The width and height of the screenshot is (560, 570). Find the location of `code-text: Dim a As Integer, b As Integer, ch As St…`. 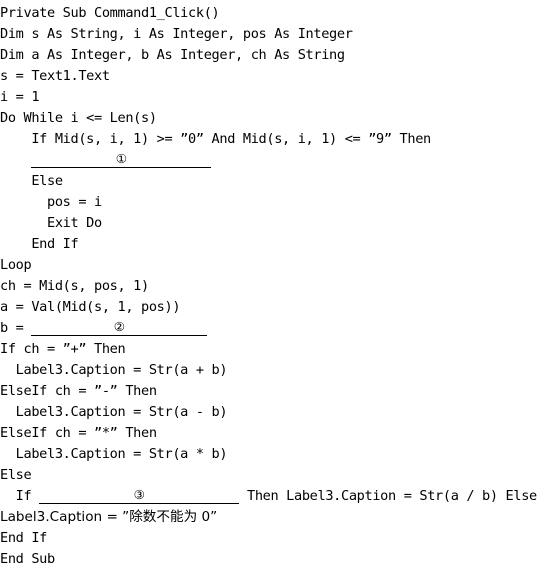

code-text: Dim a As Integer, b As Integer, ch As St… is located at coordinates (172, 55).